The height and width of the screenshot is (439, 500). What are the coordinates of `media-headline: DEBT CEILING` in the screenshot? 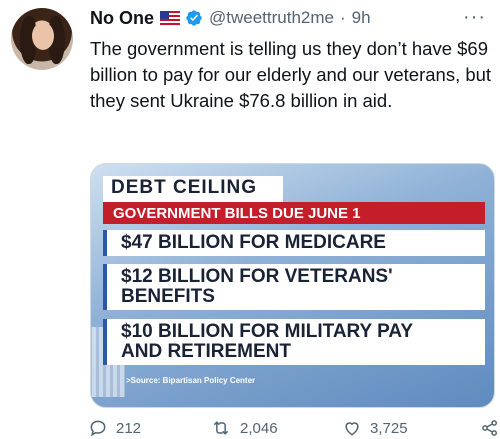 It's located at (184, 187).